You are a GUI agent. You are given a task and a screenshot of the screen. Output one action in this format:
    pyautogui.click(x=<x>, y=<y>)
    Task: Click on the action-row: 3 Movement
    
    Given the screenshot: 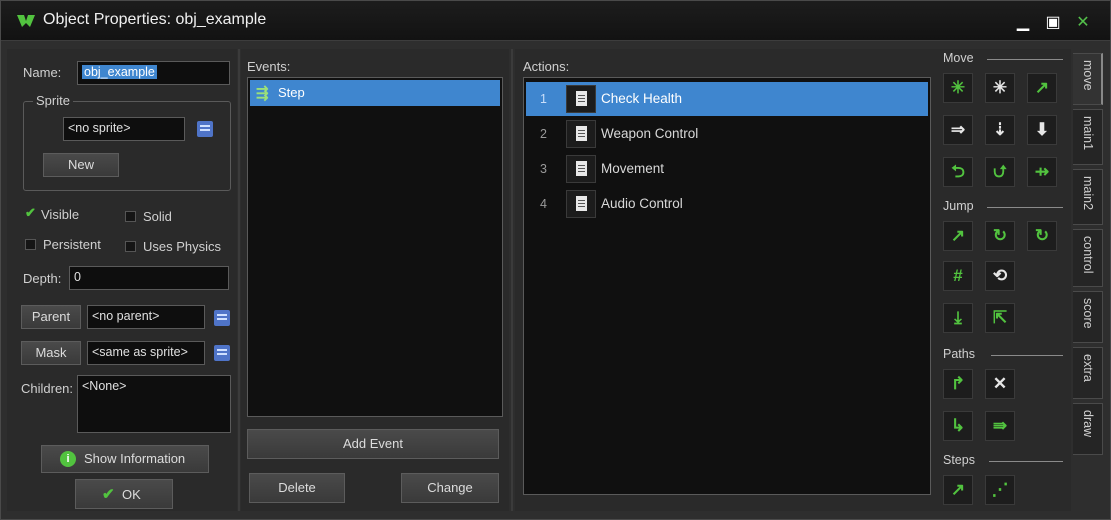 What is the action you would take?
    pyautogui.click(x=727, y=169)
    